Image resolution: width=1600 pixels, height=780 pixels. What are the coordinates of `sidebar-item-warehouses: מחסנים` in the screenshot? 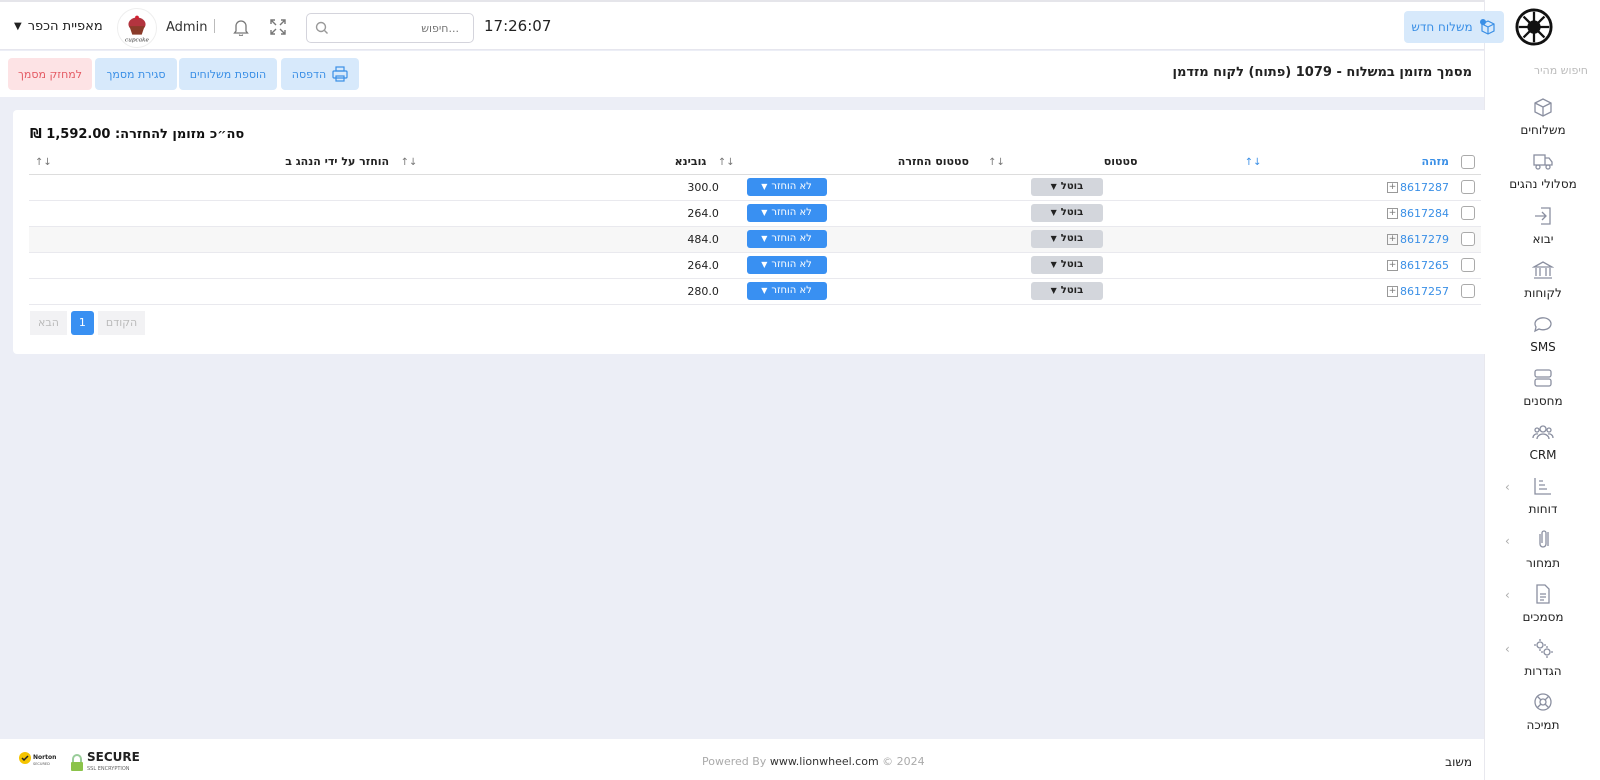 It's located at (1542, 387).